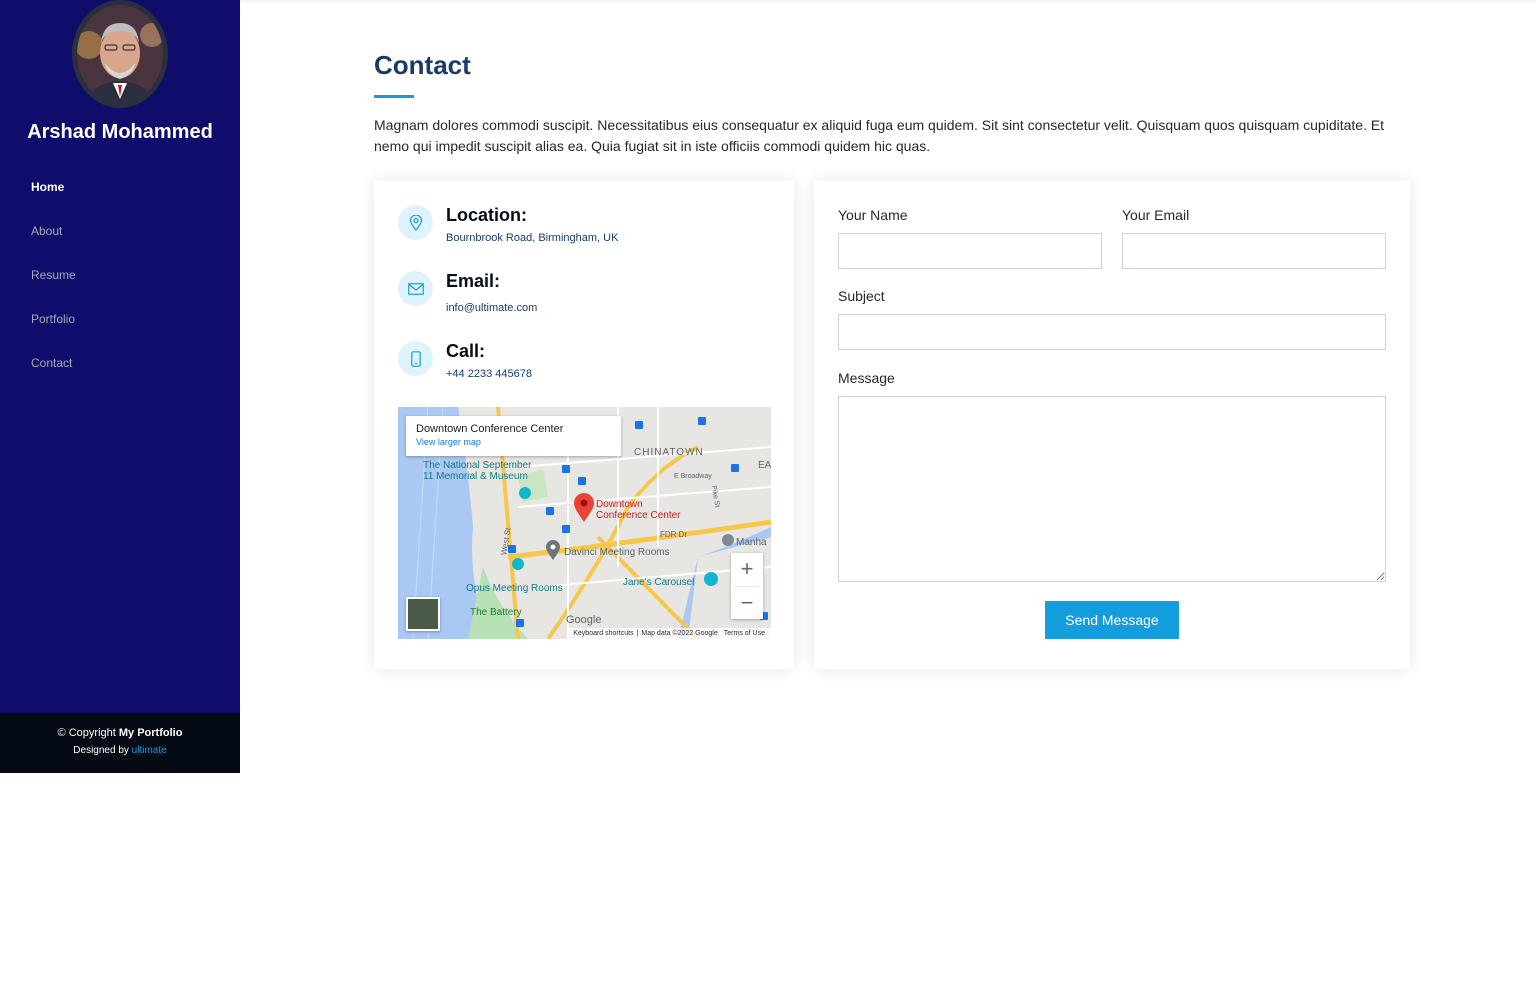 The image size is (1536, 1008). I want to click on map-zoom-controls: + −, so click(747, 586).